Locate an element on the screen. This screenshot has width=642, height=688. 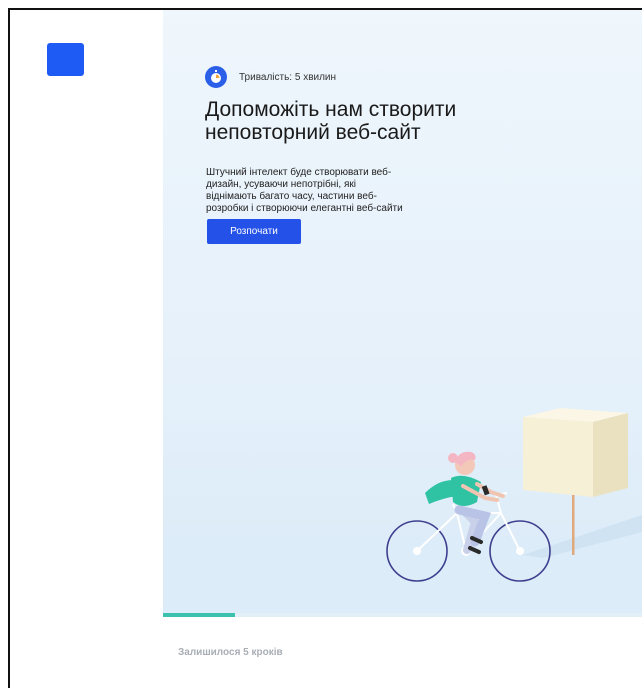
logo is located at coordinates (65, 59).